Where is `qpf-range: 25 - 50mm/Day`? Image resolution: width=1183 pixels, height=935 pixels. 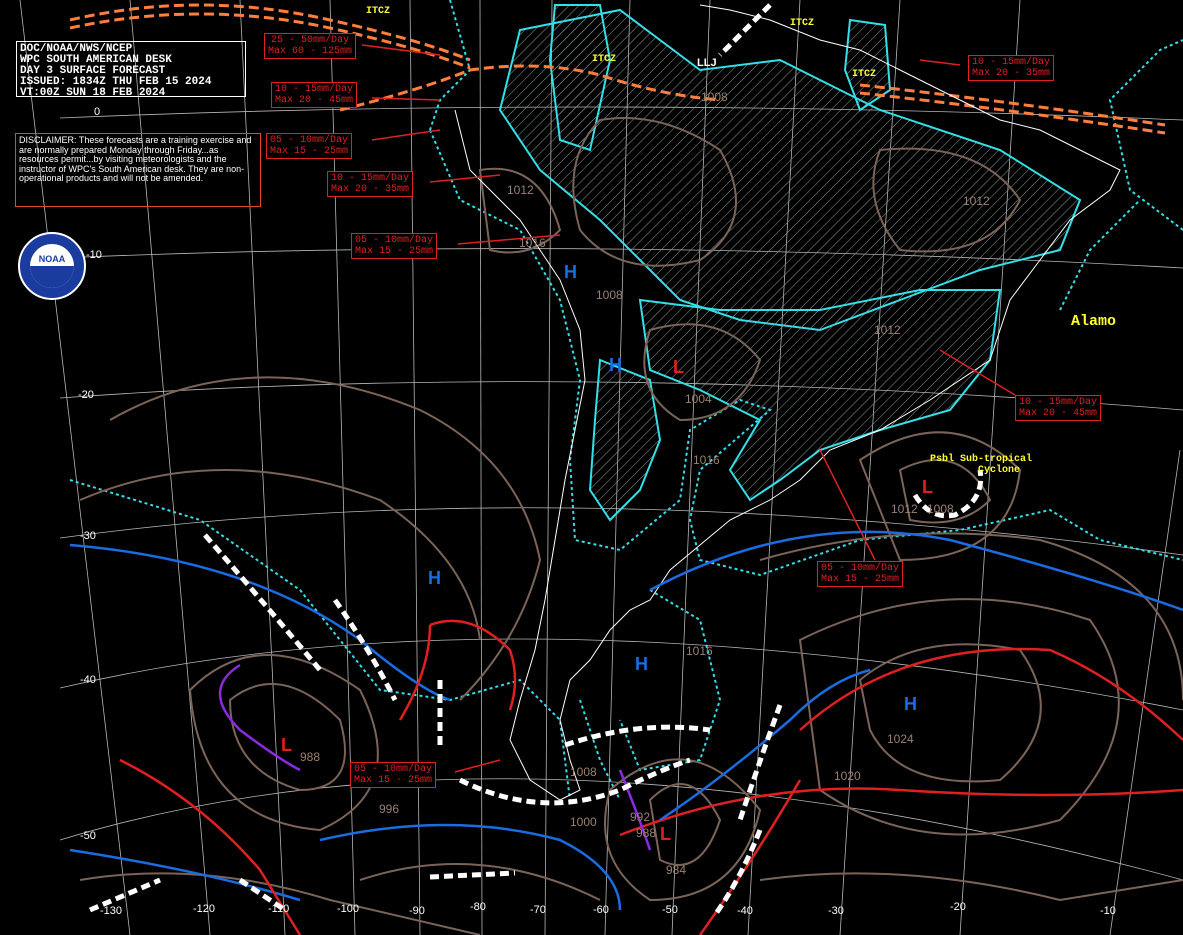 qpf-range: 25 - 50mm/Day is located at coordinates (310, 40).